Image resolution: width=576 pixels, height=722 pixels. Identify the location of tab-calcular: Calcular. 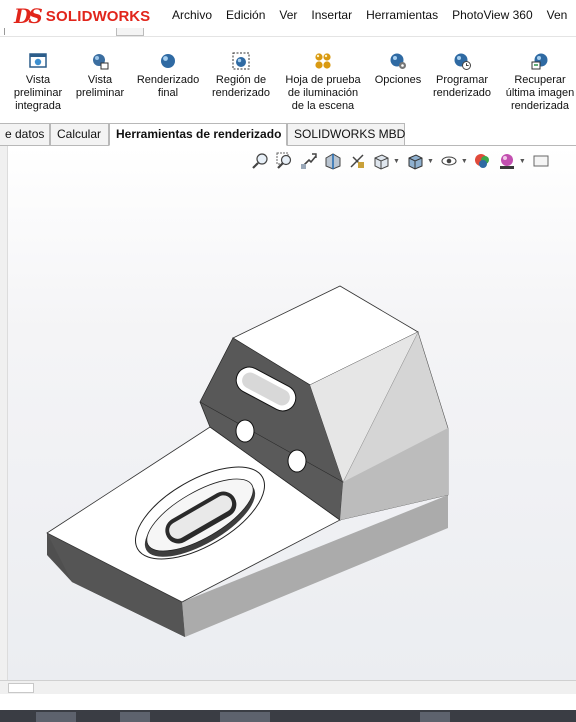
(79, 134).